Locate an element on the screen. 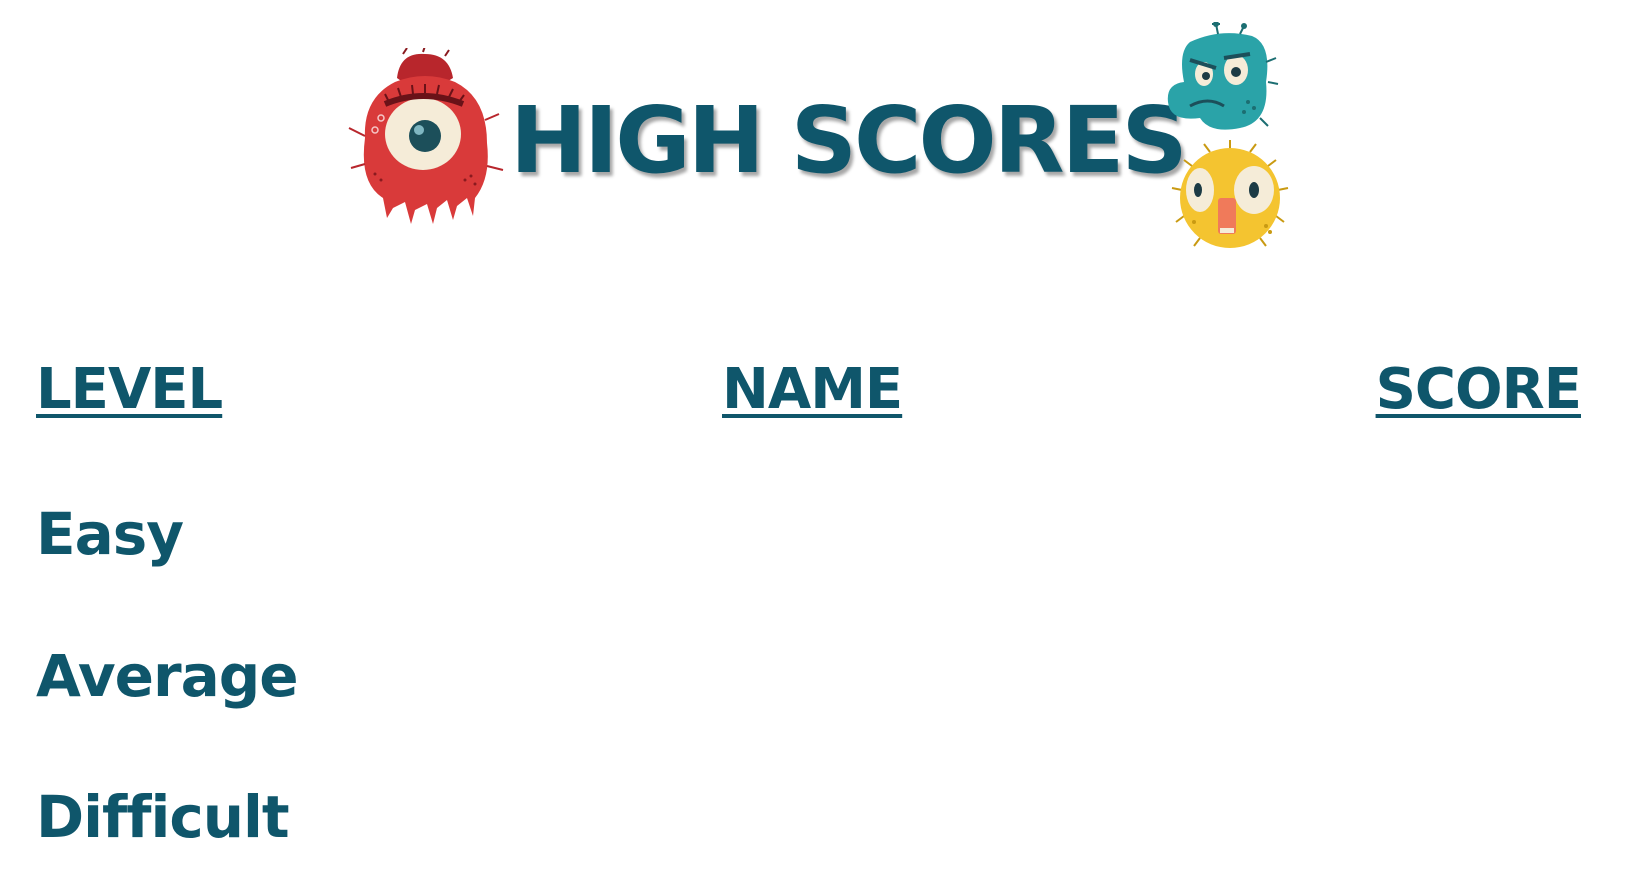 This screenshot has width=1625, height=883. level-easy-label: Easy is located at coordinates (110, 534).